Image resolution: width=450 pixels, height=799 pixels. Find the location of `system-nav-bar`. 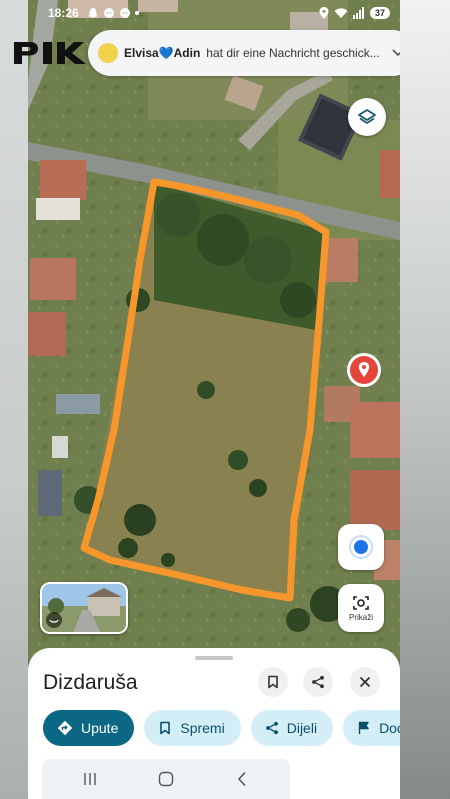

system-nav-bar is located at coordinates (166, 779).